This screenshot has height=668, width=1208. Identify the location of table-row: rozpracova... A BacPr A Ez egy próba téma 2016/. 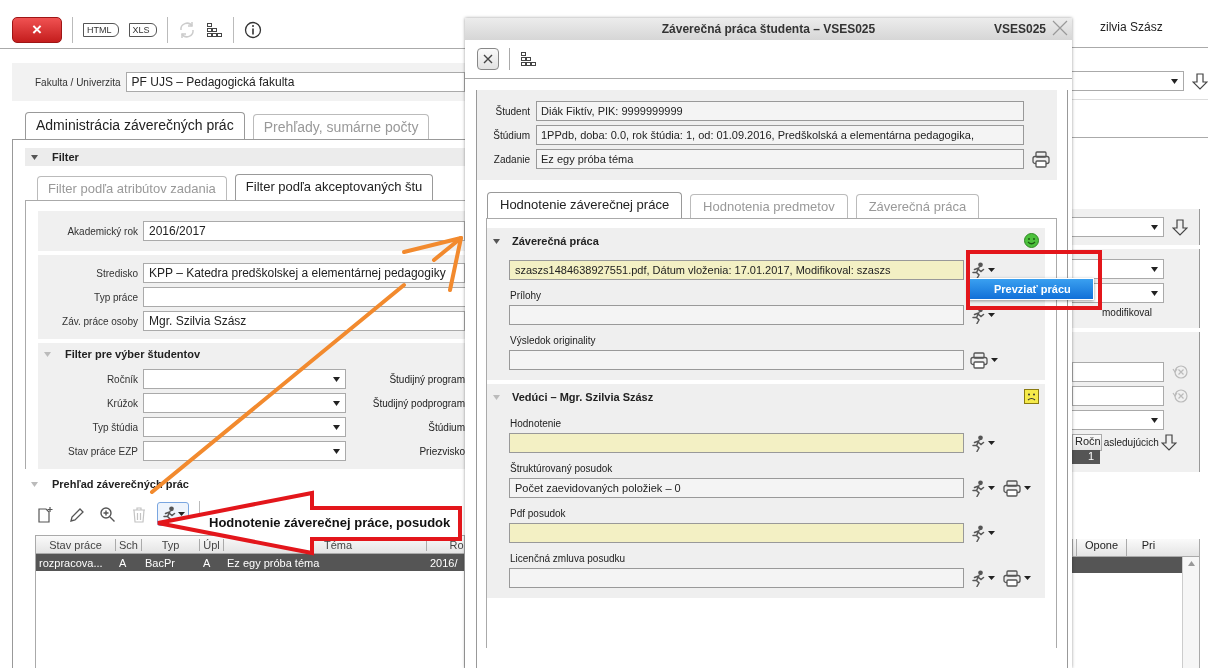
(250, 562).